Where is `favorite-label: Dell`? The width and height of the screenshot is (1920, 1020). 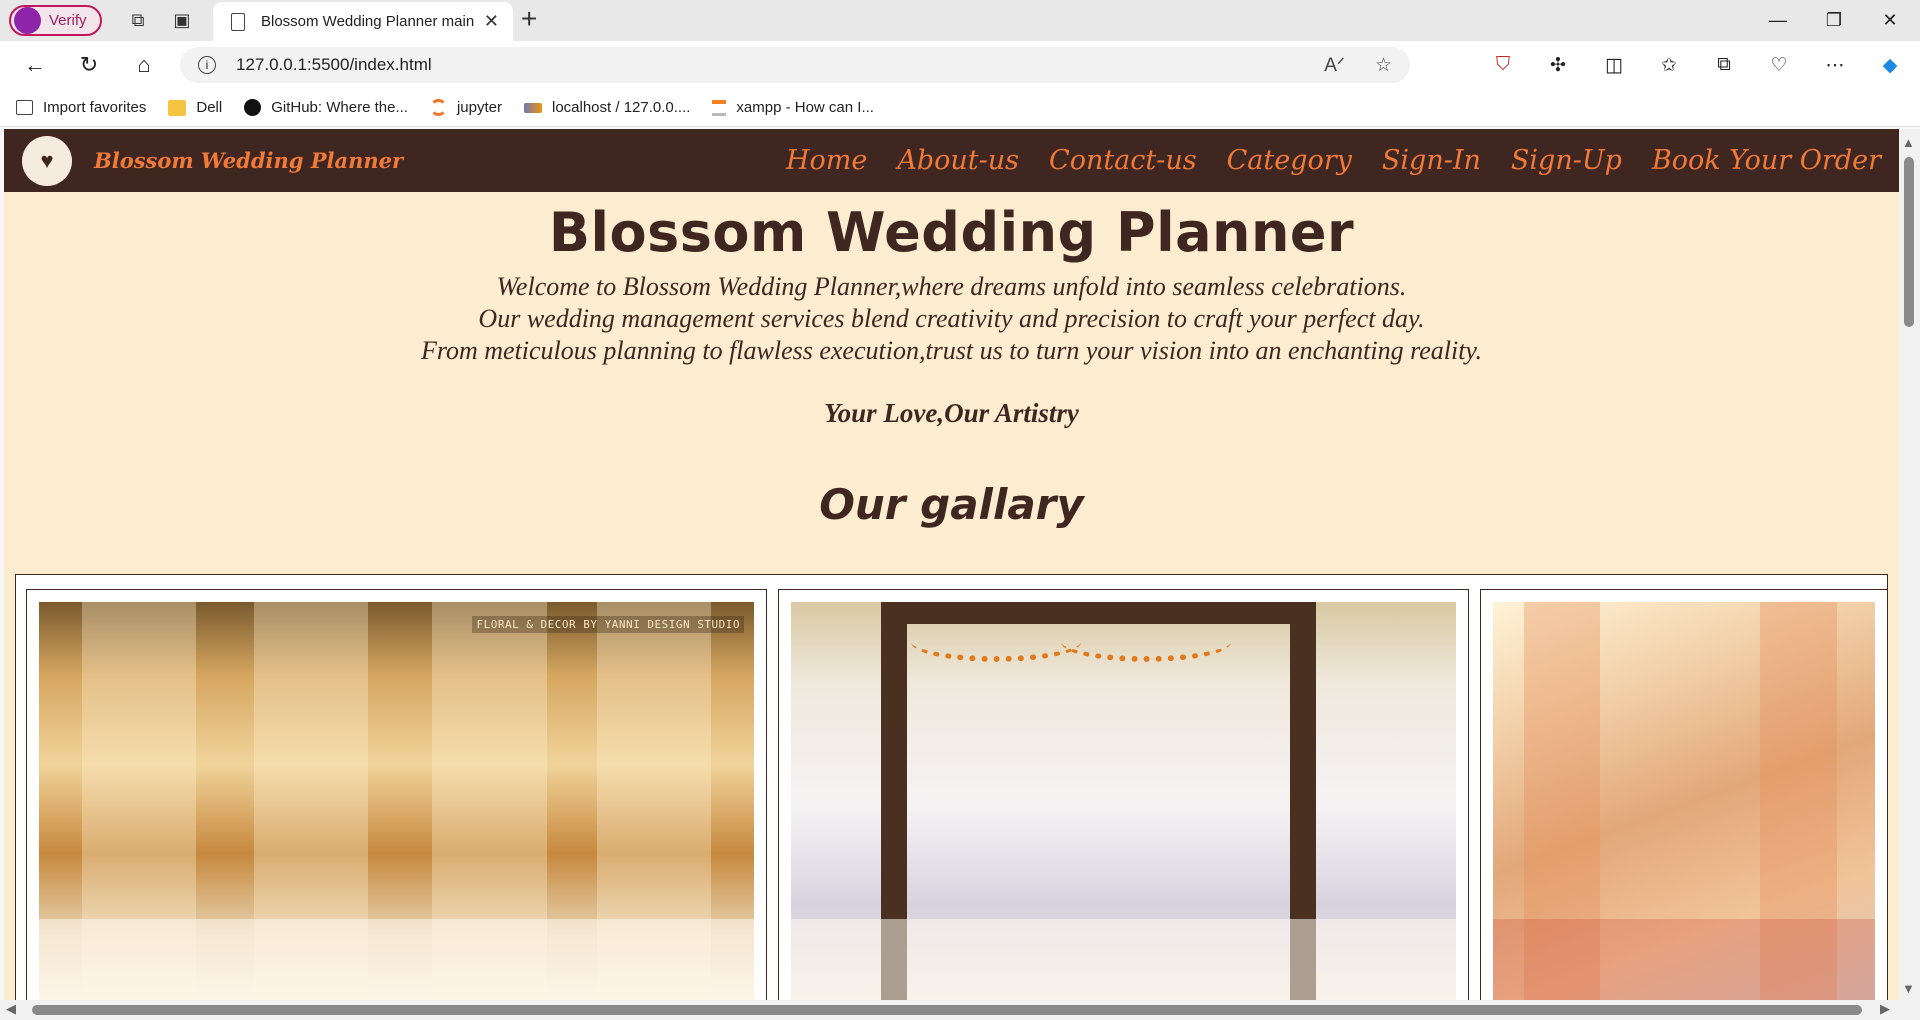
favorite-label: Dell is located at coordinates (209, 107).